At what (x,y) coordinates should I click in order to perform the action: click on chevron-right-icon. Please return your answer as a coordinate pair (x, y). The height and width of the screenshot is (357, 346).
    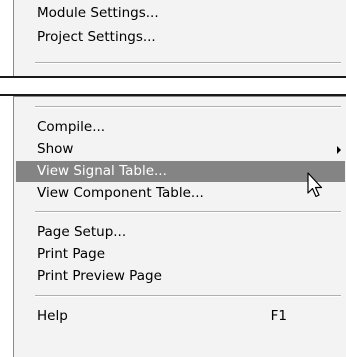
    Looking at the image, I should click on (339, 150).